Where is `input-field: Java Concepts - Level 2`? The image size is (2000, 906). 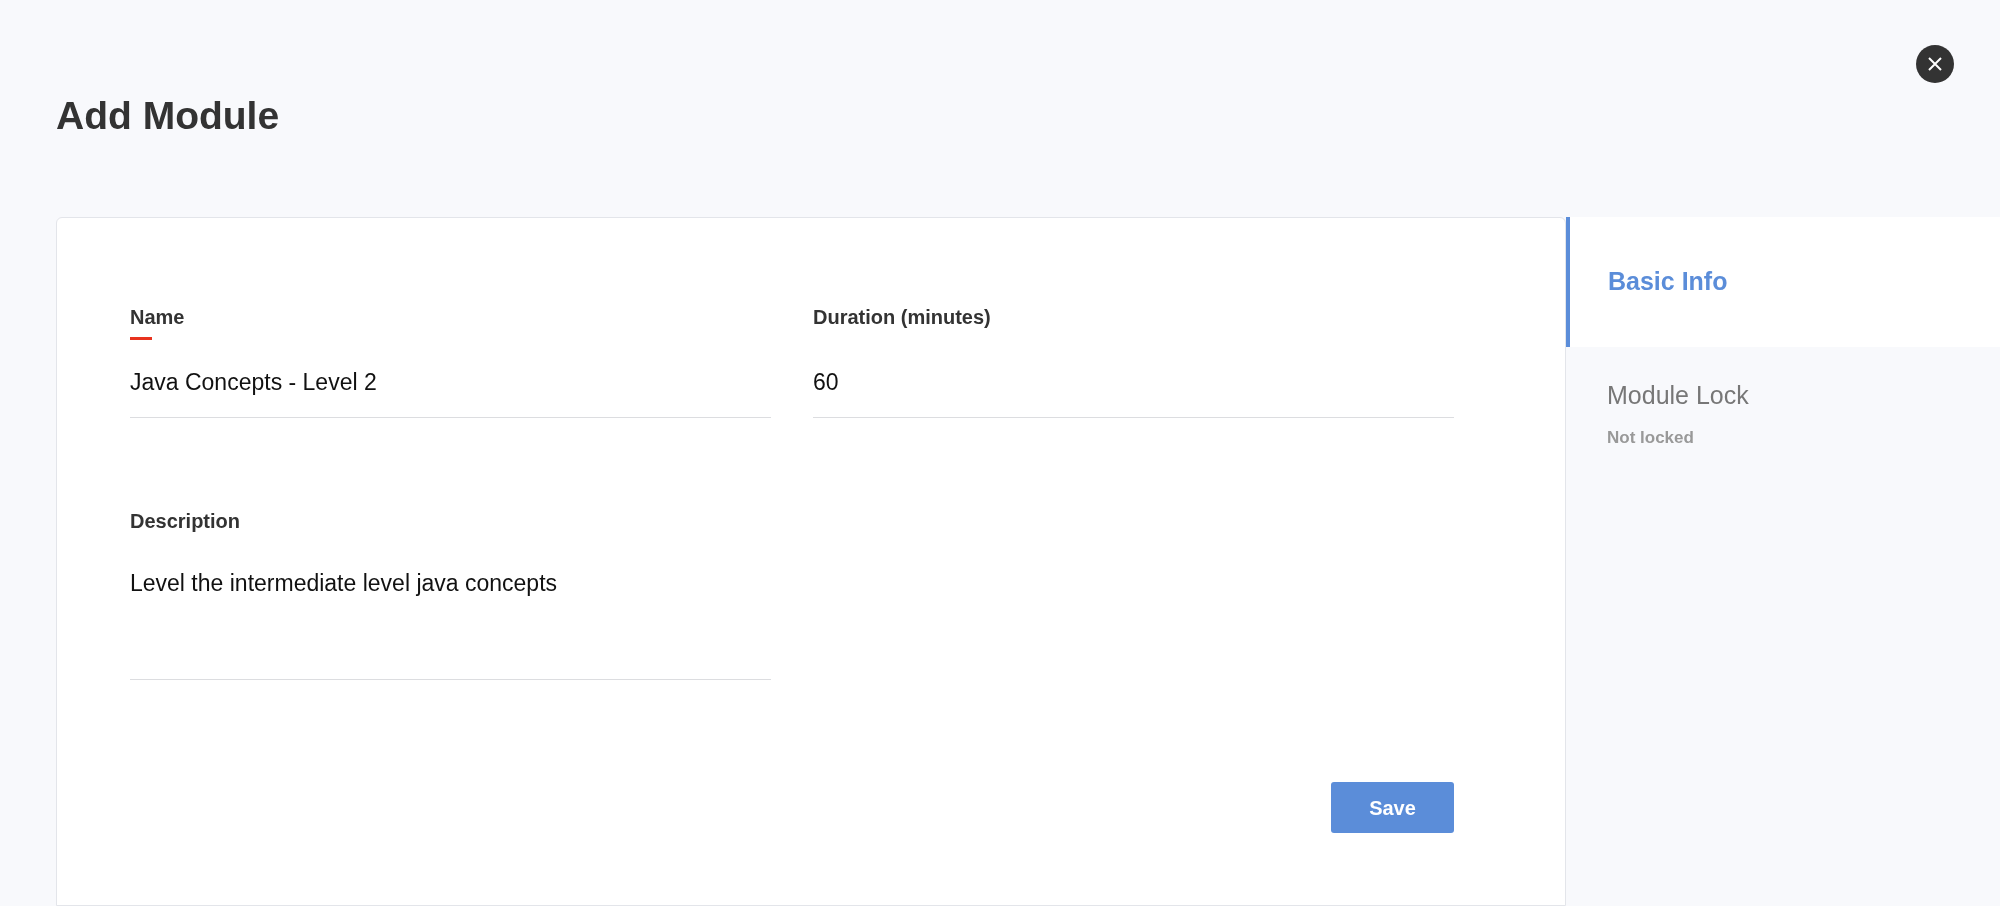 input-field: Java Concepts - Level 2 is located at coordinates (450, 390).